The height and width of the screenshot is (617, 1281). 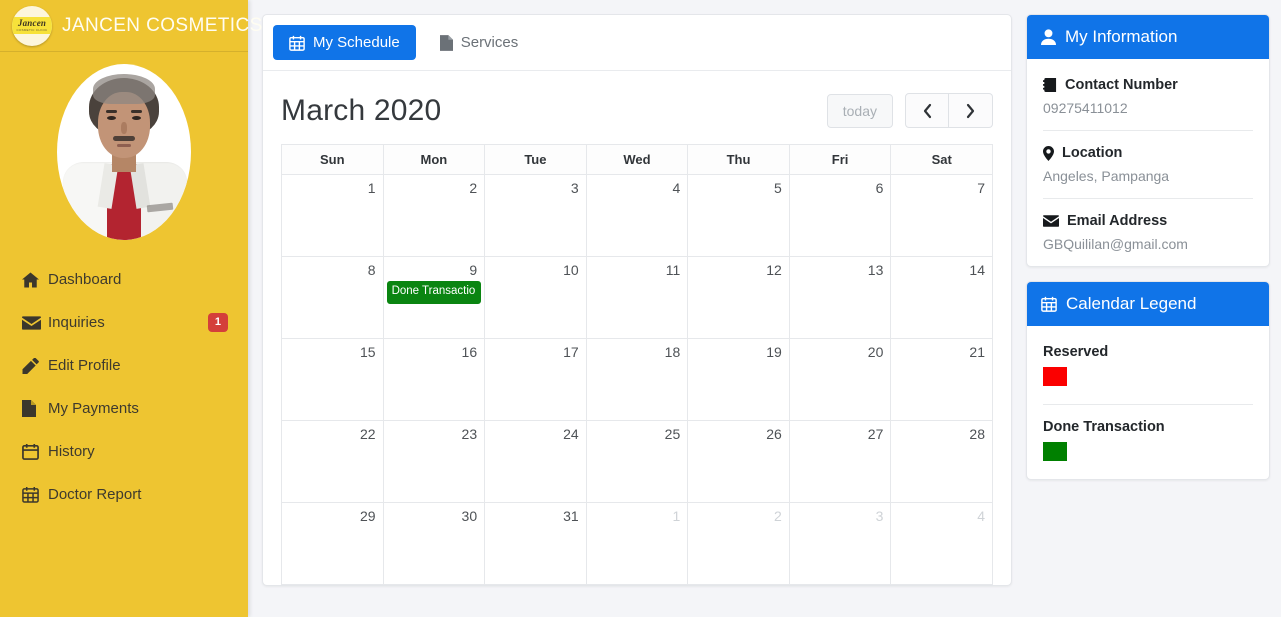 I want to click on calendar-week-row: 8 9 Done Transactio 10 11 12 13 14, so click(x=637, y=297).